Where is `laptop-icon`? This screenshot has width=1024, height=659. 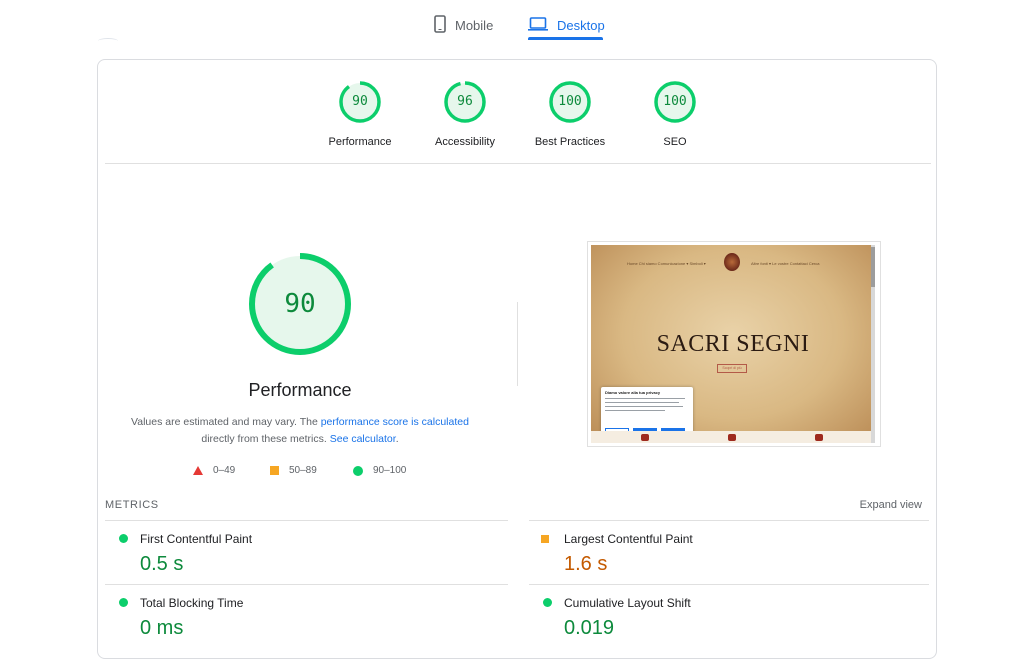 laptop-icon is located at coordinates (538, 25).